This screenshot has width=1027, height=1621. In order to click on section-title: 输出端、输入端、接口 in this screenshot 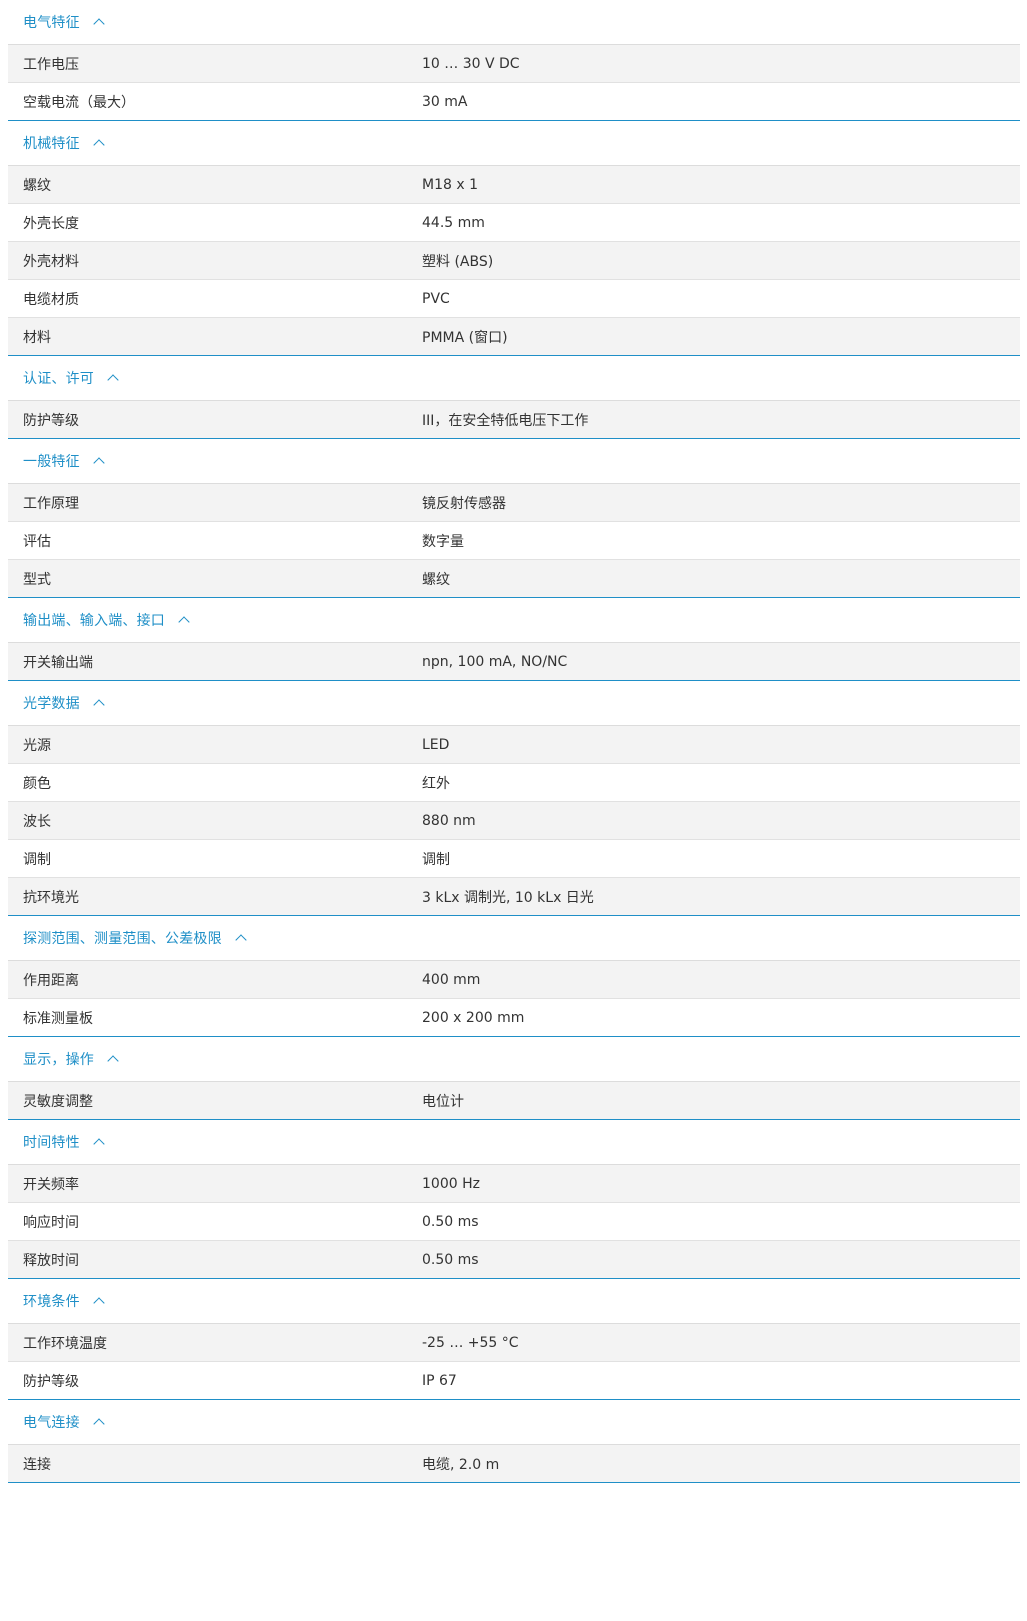, I will do `click(94, 621)`.